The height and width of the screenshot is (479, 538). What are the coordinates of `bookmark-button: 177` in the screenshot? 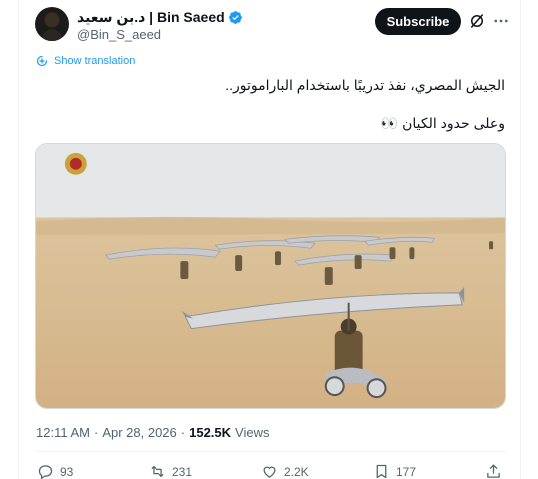 It's located at (394, 471).